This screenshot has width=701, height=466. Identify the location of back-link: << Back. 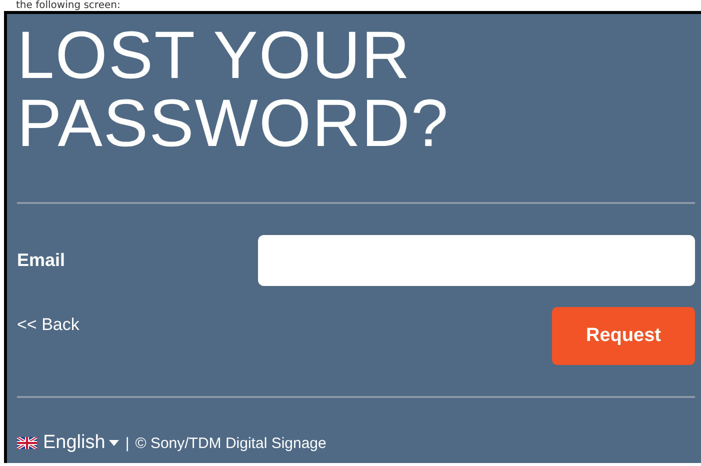
(48, 325).